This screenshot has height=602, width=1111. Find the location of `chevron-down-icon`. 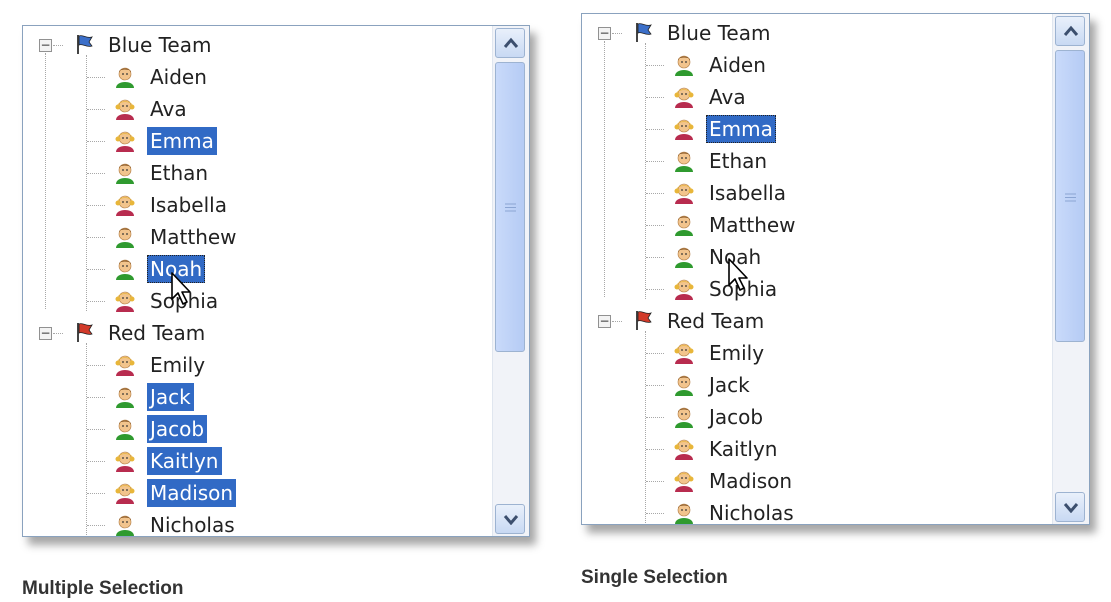

chevron-down-icon is located at coordinates (511, 520).